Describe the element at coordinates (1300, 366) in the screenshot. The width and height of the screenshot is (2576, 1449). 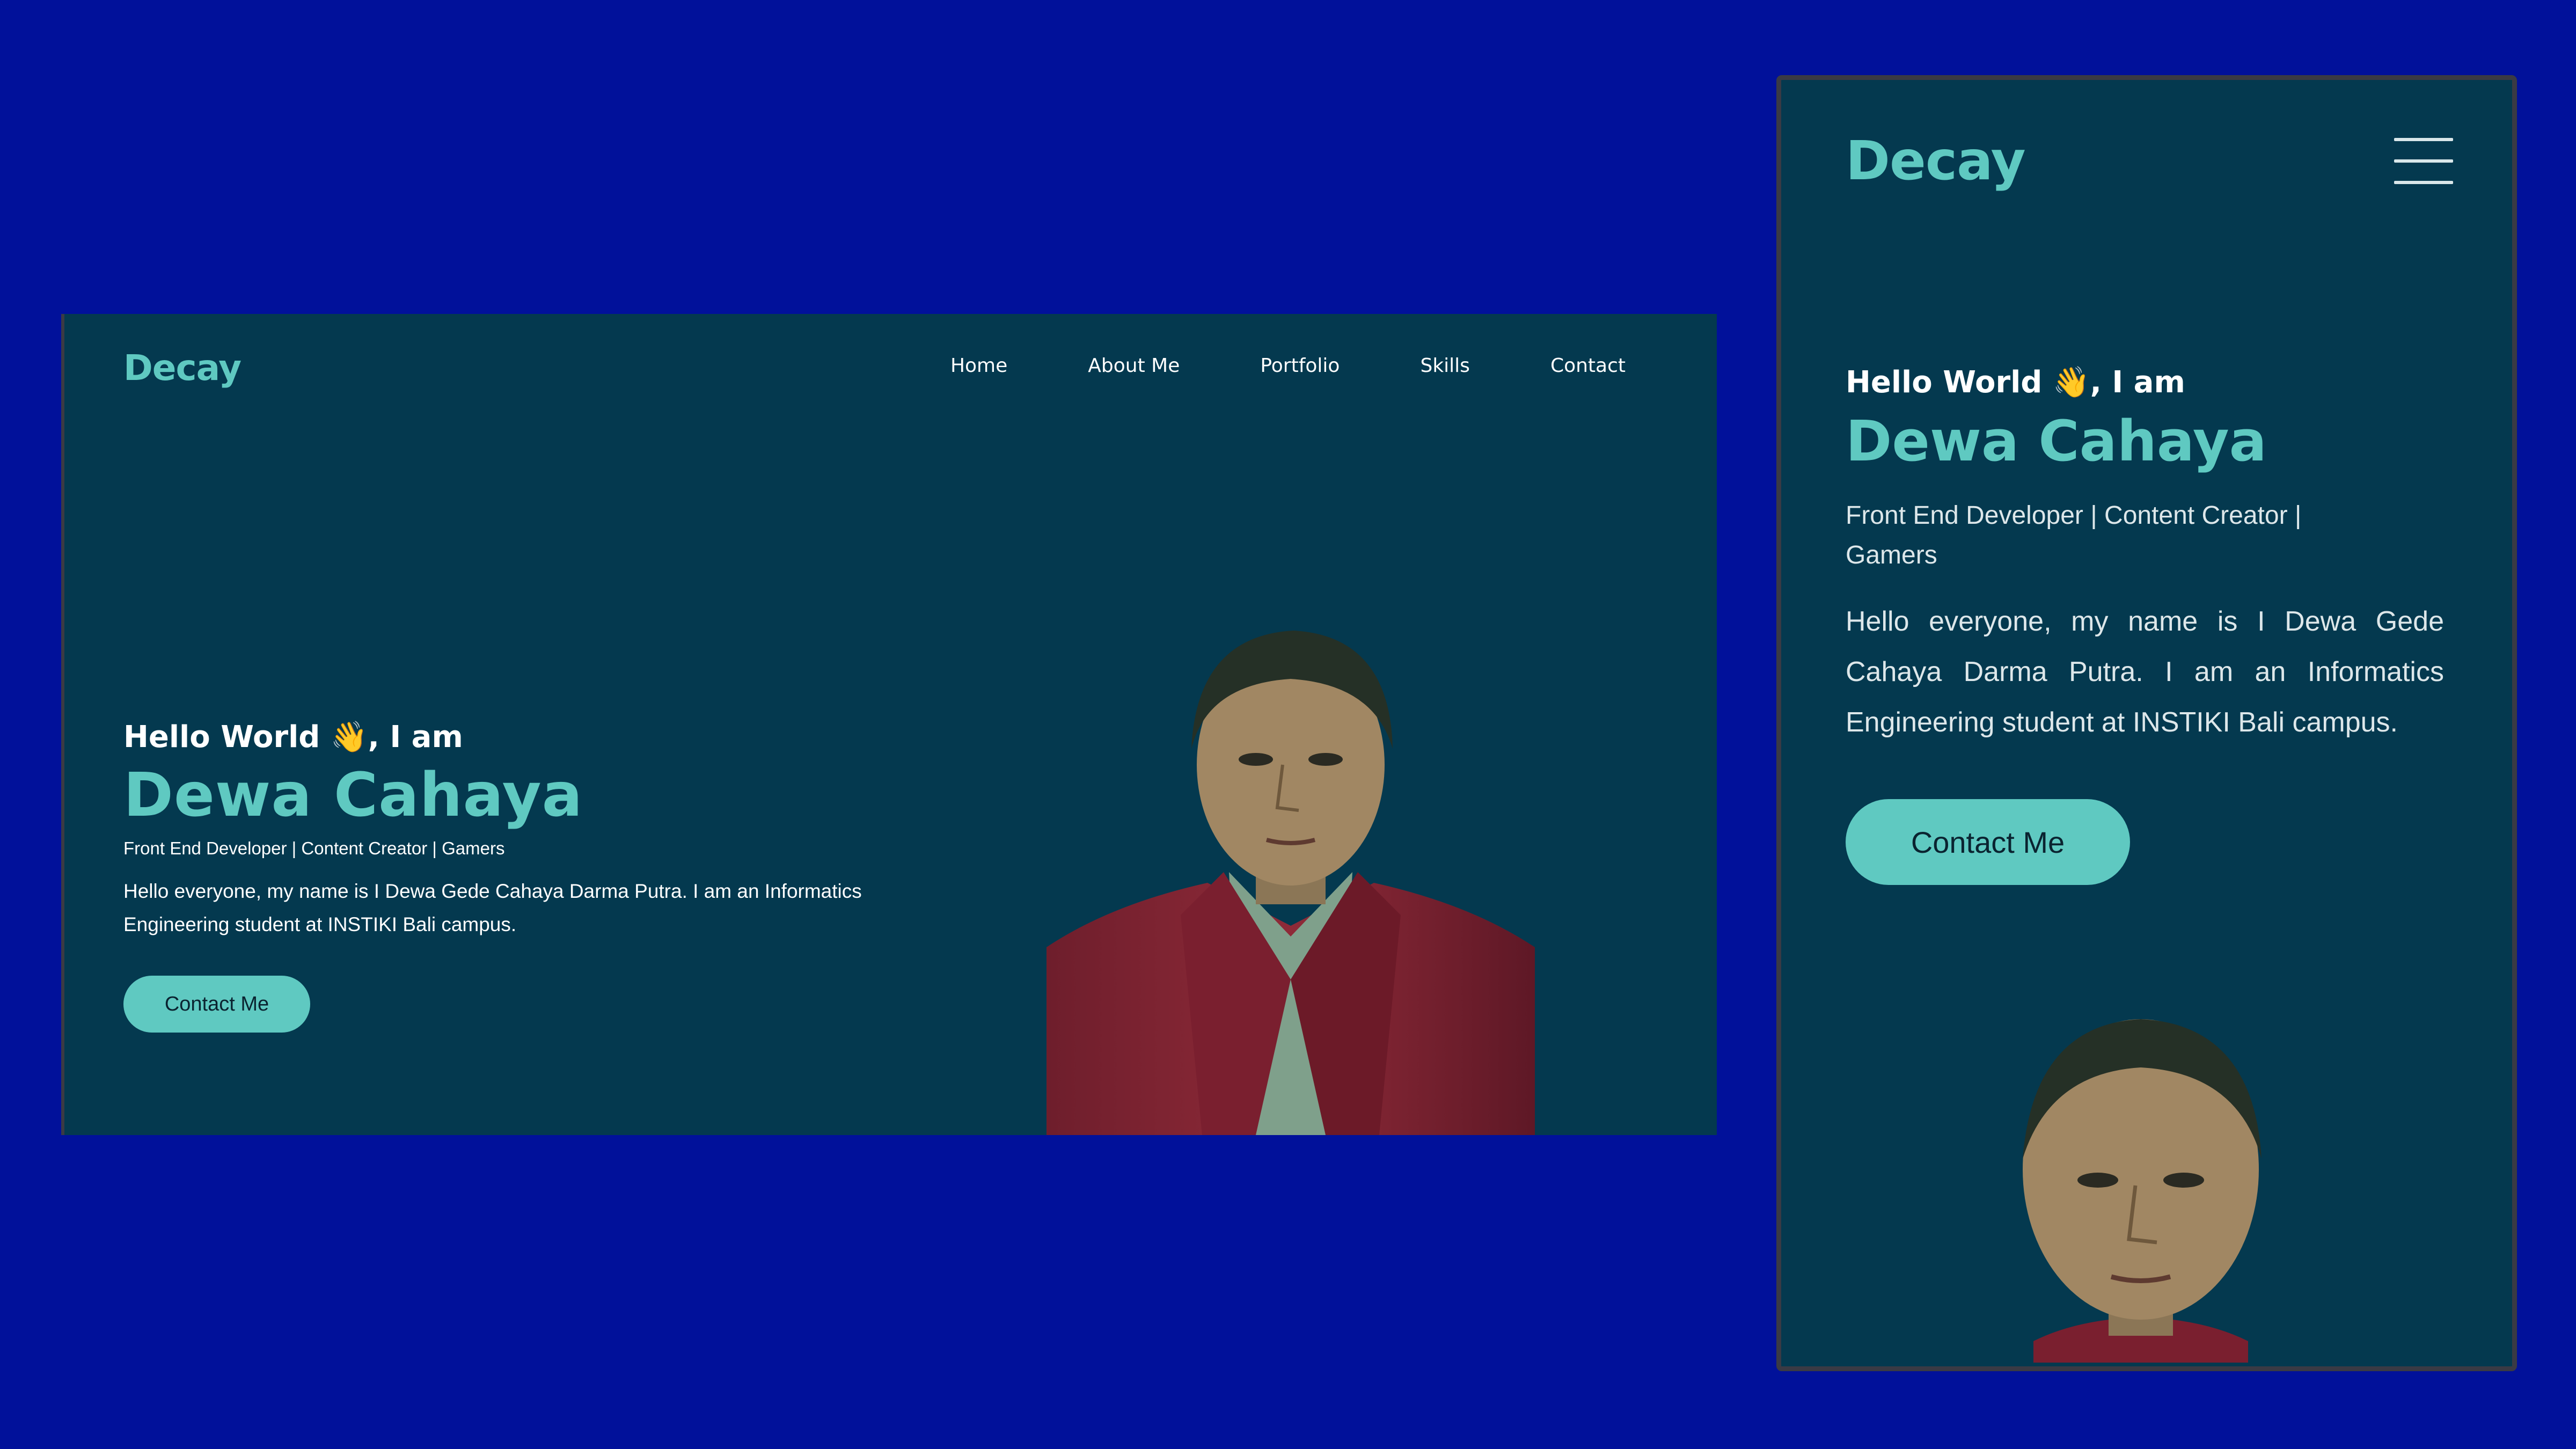
I see `nav-portfolio: Portfolio` at that location.